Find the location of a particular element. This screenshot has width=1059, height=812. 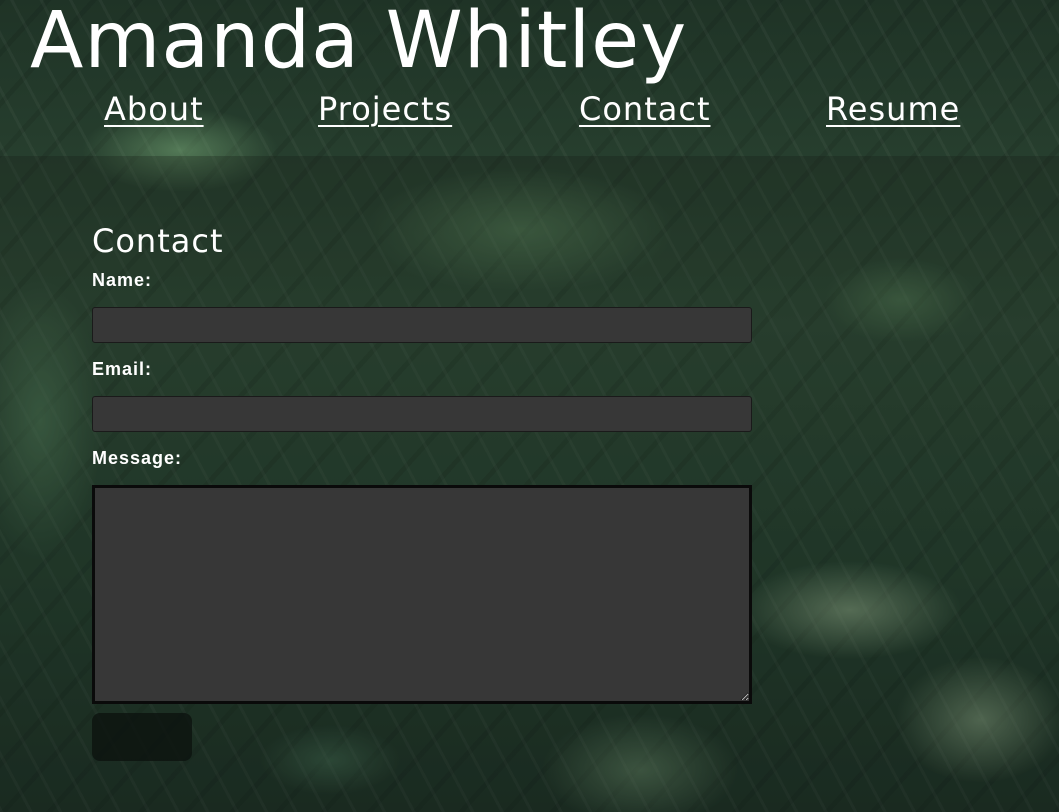

name-field is located at coordinates (422, 325).